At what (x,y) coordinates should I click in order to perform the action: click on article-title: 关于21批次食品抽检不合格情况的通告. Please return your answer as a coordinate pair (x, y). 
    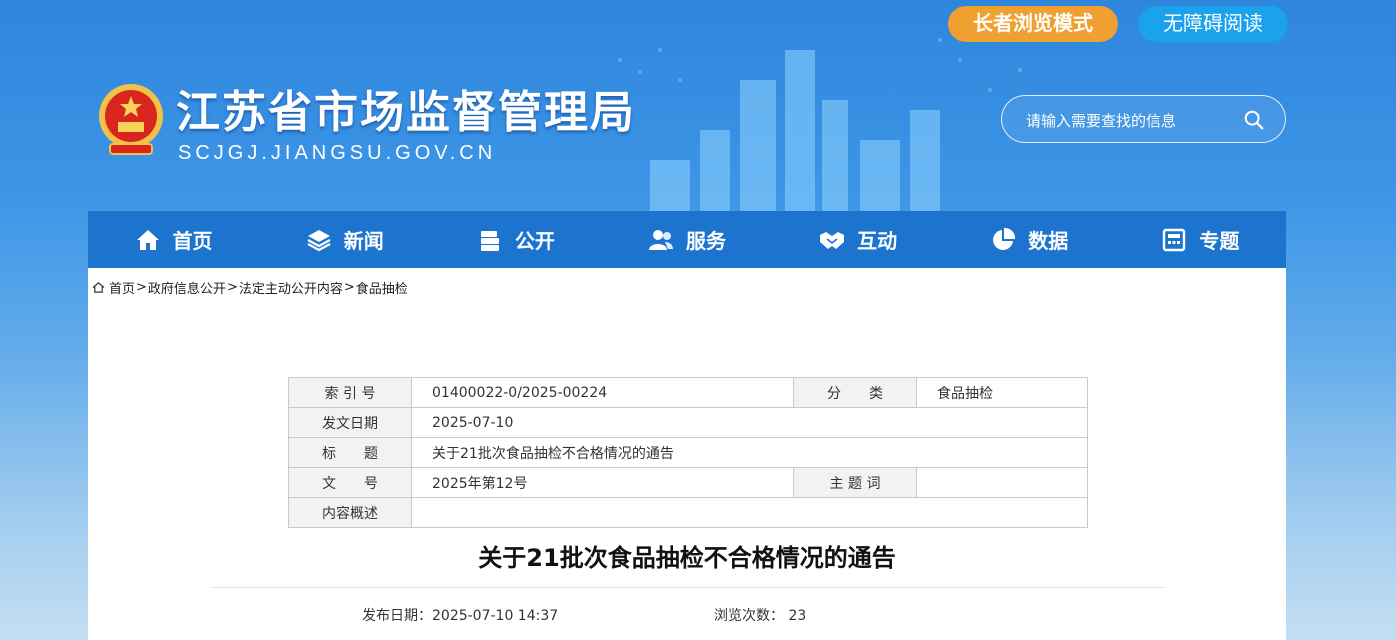
    Looking at the image, I should click on (687, 558).